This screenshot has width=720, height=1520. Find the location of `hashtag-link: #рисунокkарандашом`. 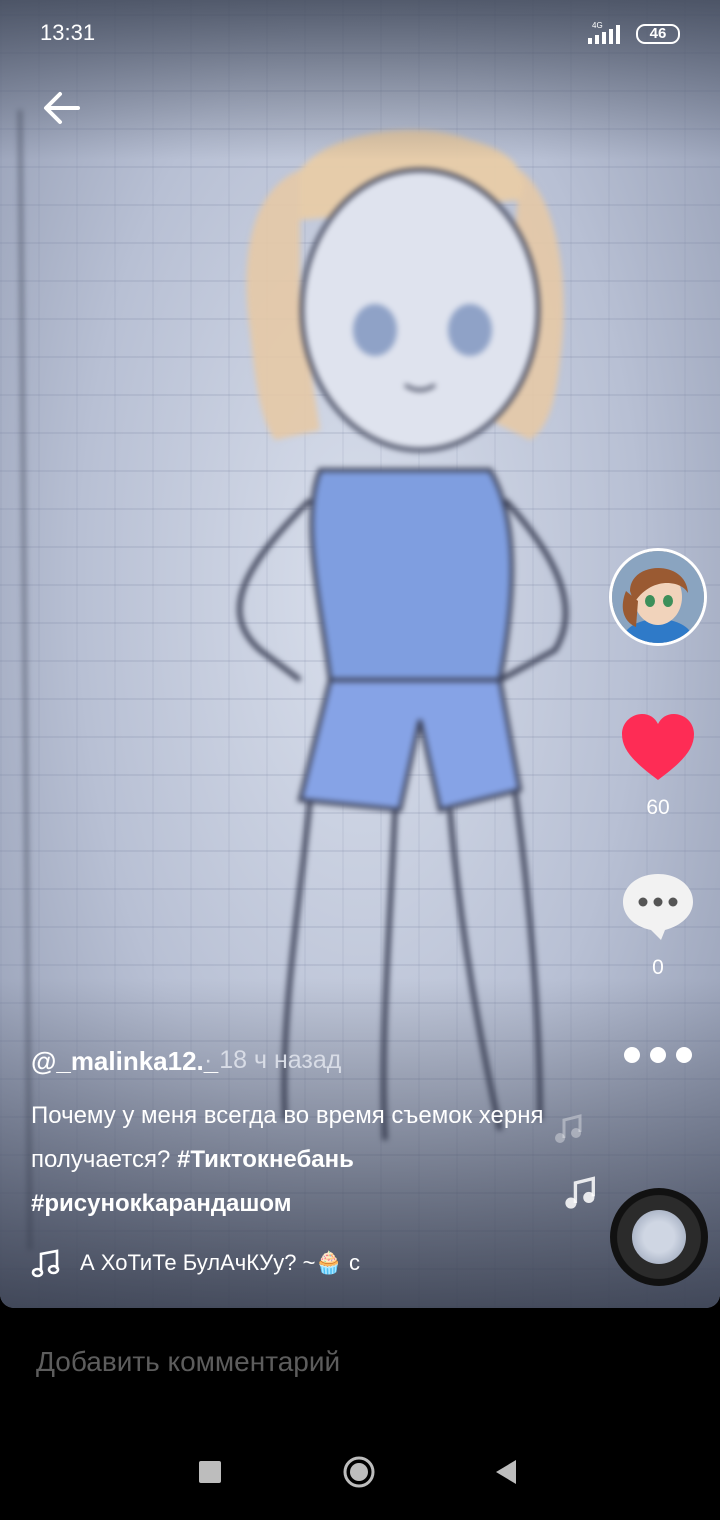

hashtag-link: #рисунокkарандашом is located at coordinates (161, 1203).